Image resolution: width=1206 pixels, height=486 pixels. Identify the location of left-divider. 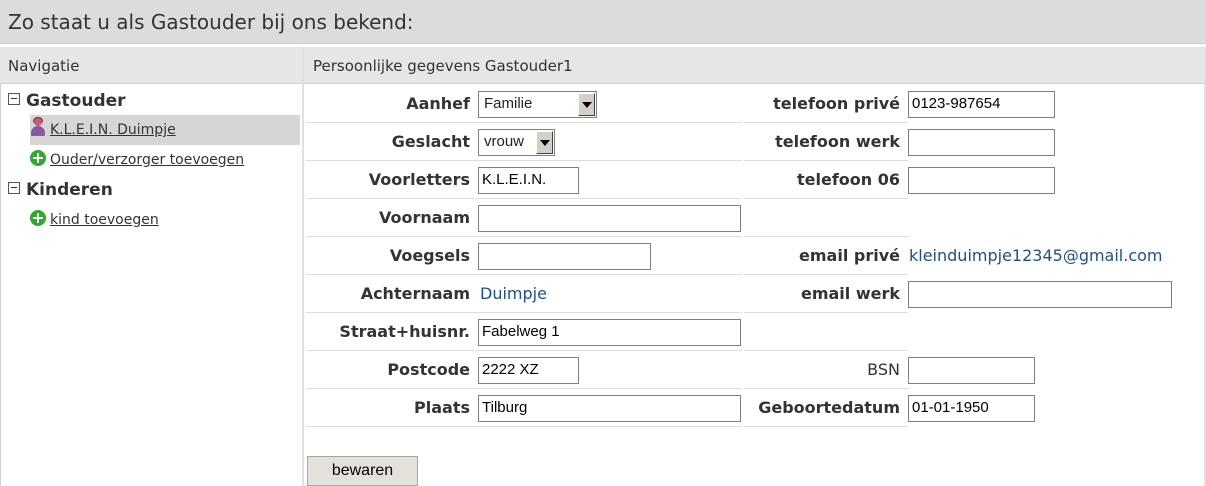
(0, 285).